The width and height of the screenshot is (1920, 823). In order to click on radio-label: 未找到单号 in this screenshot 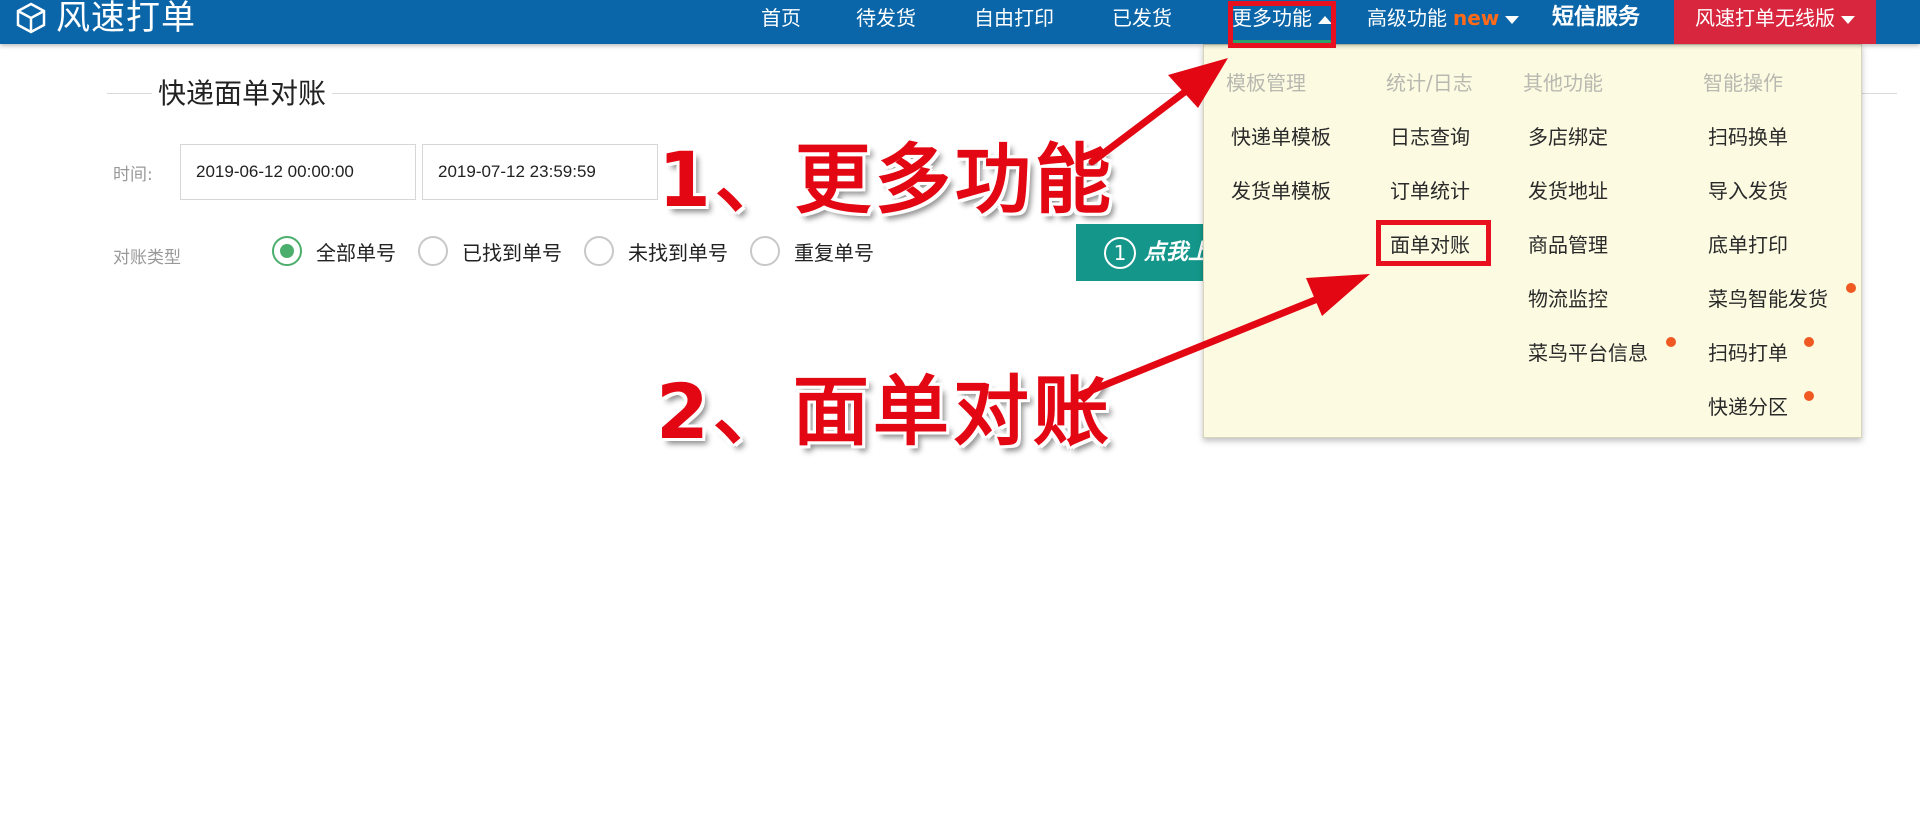, I will do `click(678, 251)`.